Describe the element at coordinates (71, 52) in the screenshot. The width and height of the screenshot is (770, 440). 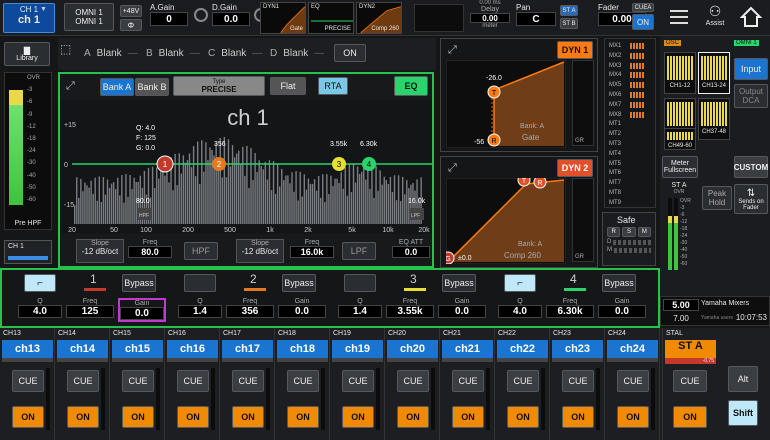
I see `expand-icon: ⬚` at that location.